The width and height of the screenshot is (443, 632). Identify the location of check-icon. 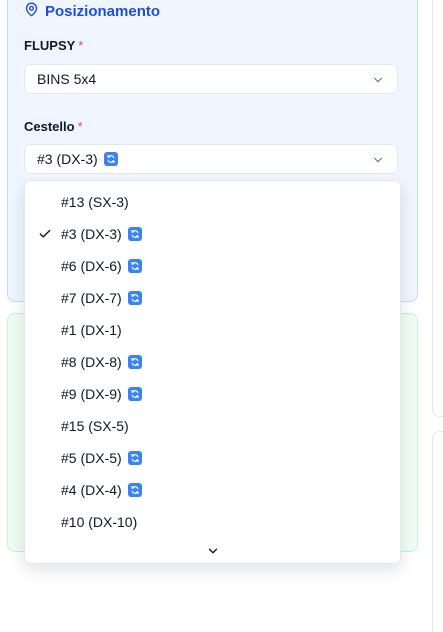
(45, 234).